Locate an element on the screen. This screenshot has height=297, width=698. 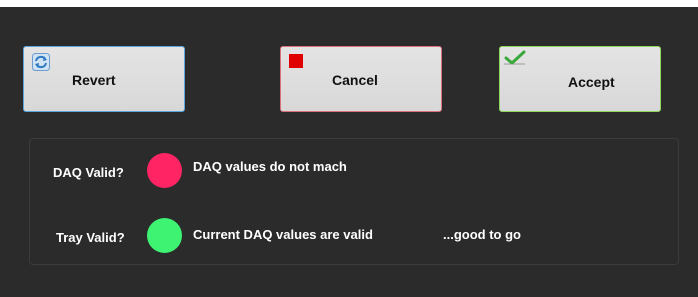
checkmark-icon is located at coordinates (515, 57).